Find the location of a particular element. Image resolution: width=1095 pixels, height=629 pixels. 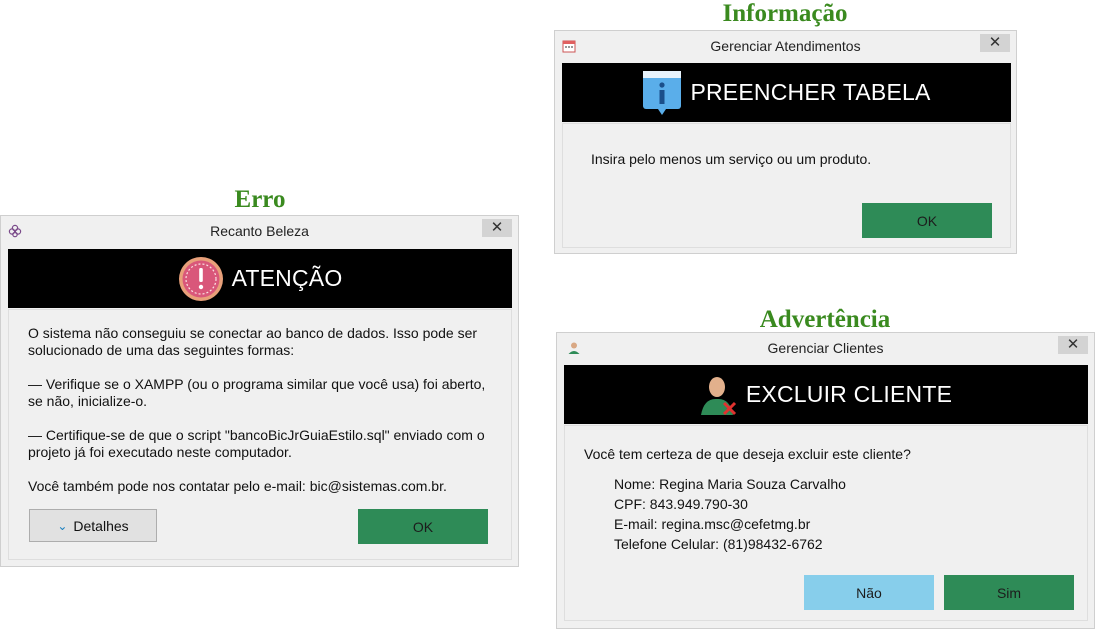

caption-warning: Advertência is located at coordinates (825, 319).